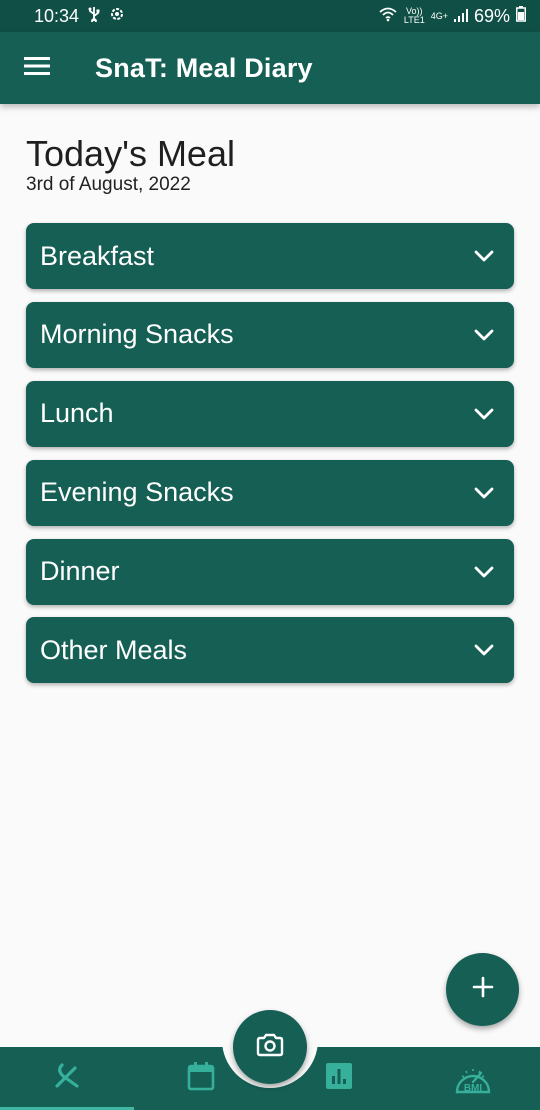 Image resolution: width=540 pixels, height=1110 pixels. What do you see at coordinates (270, 650) in the screenshot?
I see `meal-card-other-meals: Other Meals` at bounding box center [270, 650].